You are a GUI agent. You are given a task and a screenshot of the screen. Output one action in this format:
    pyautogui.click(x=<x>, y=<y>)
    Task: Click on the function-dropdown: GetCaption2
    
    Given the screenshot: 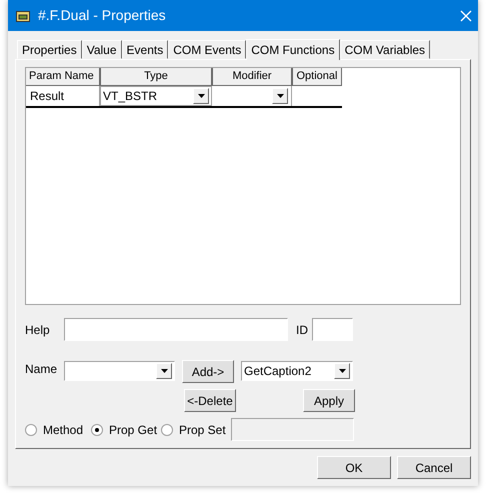 What is the action you would take?
    pyautogui.click(x=297, y=371)
    